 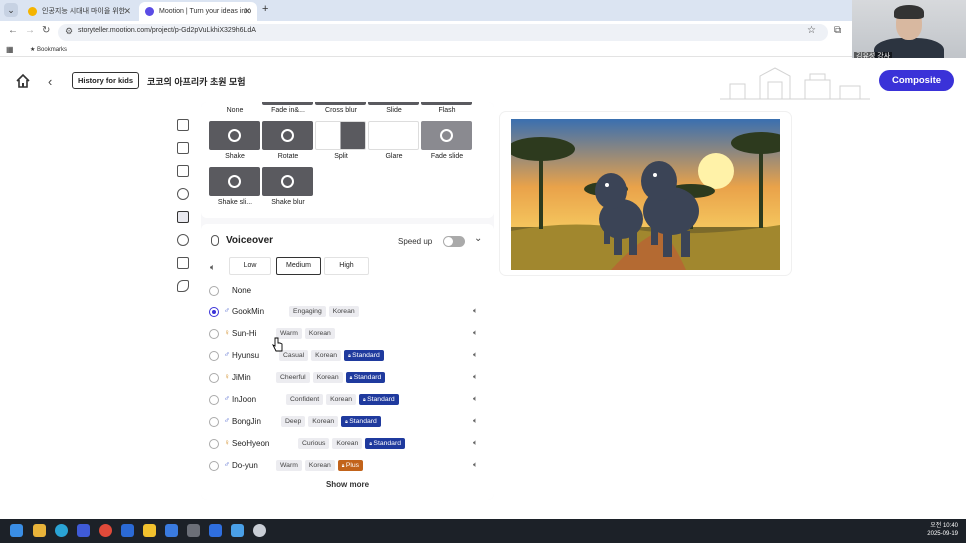 I want to click on browser-tab-active: Mootion | Turn your ideas into ✕, so click(x=198, y=11).